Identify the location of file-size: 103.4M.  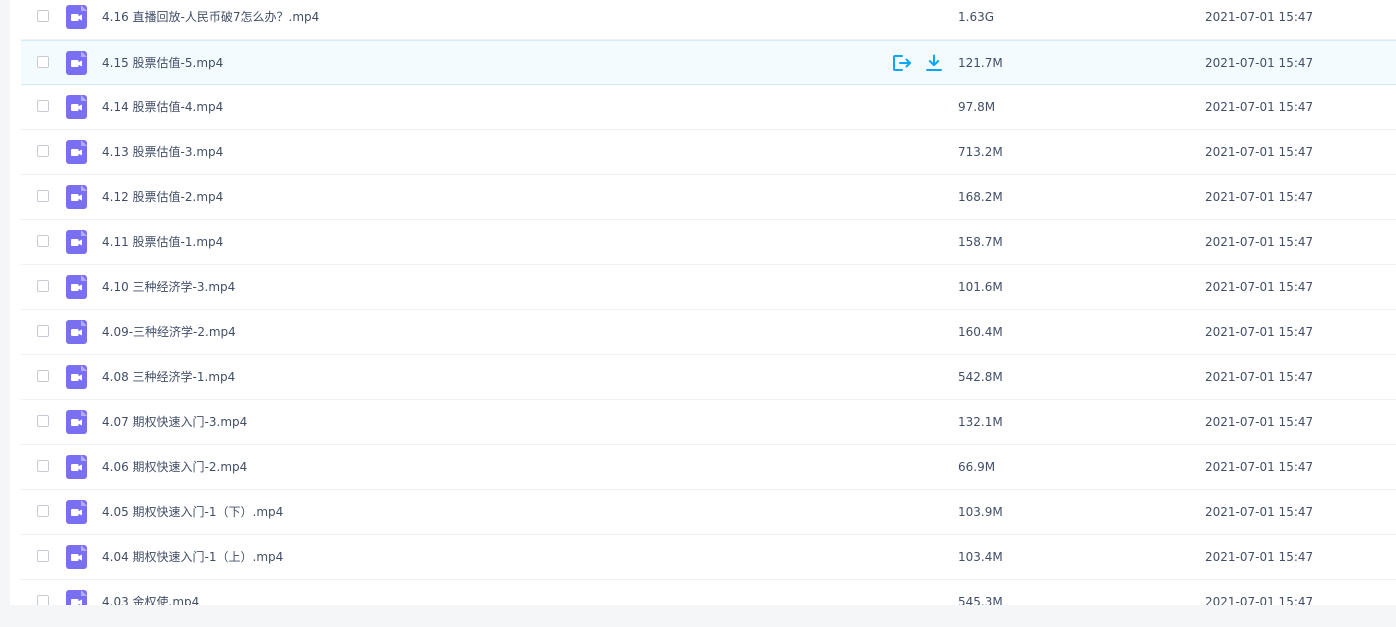
(980, 557).